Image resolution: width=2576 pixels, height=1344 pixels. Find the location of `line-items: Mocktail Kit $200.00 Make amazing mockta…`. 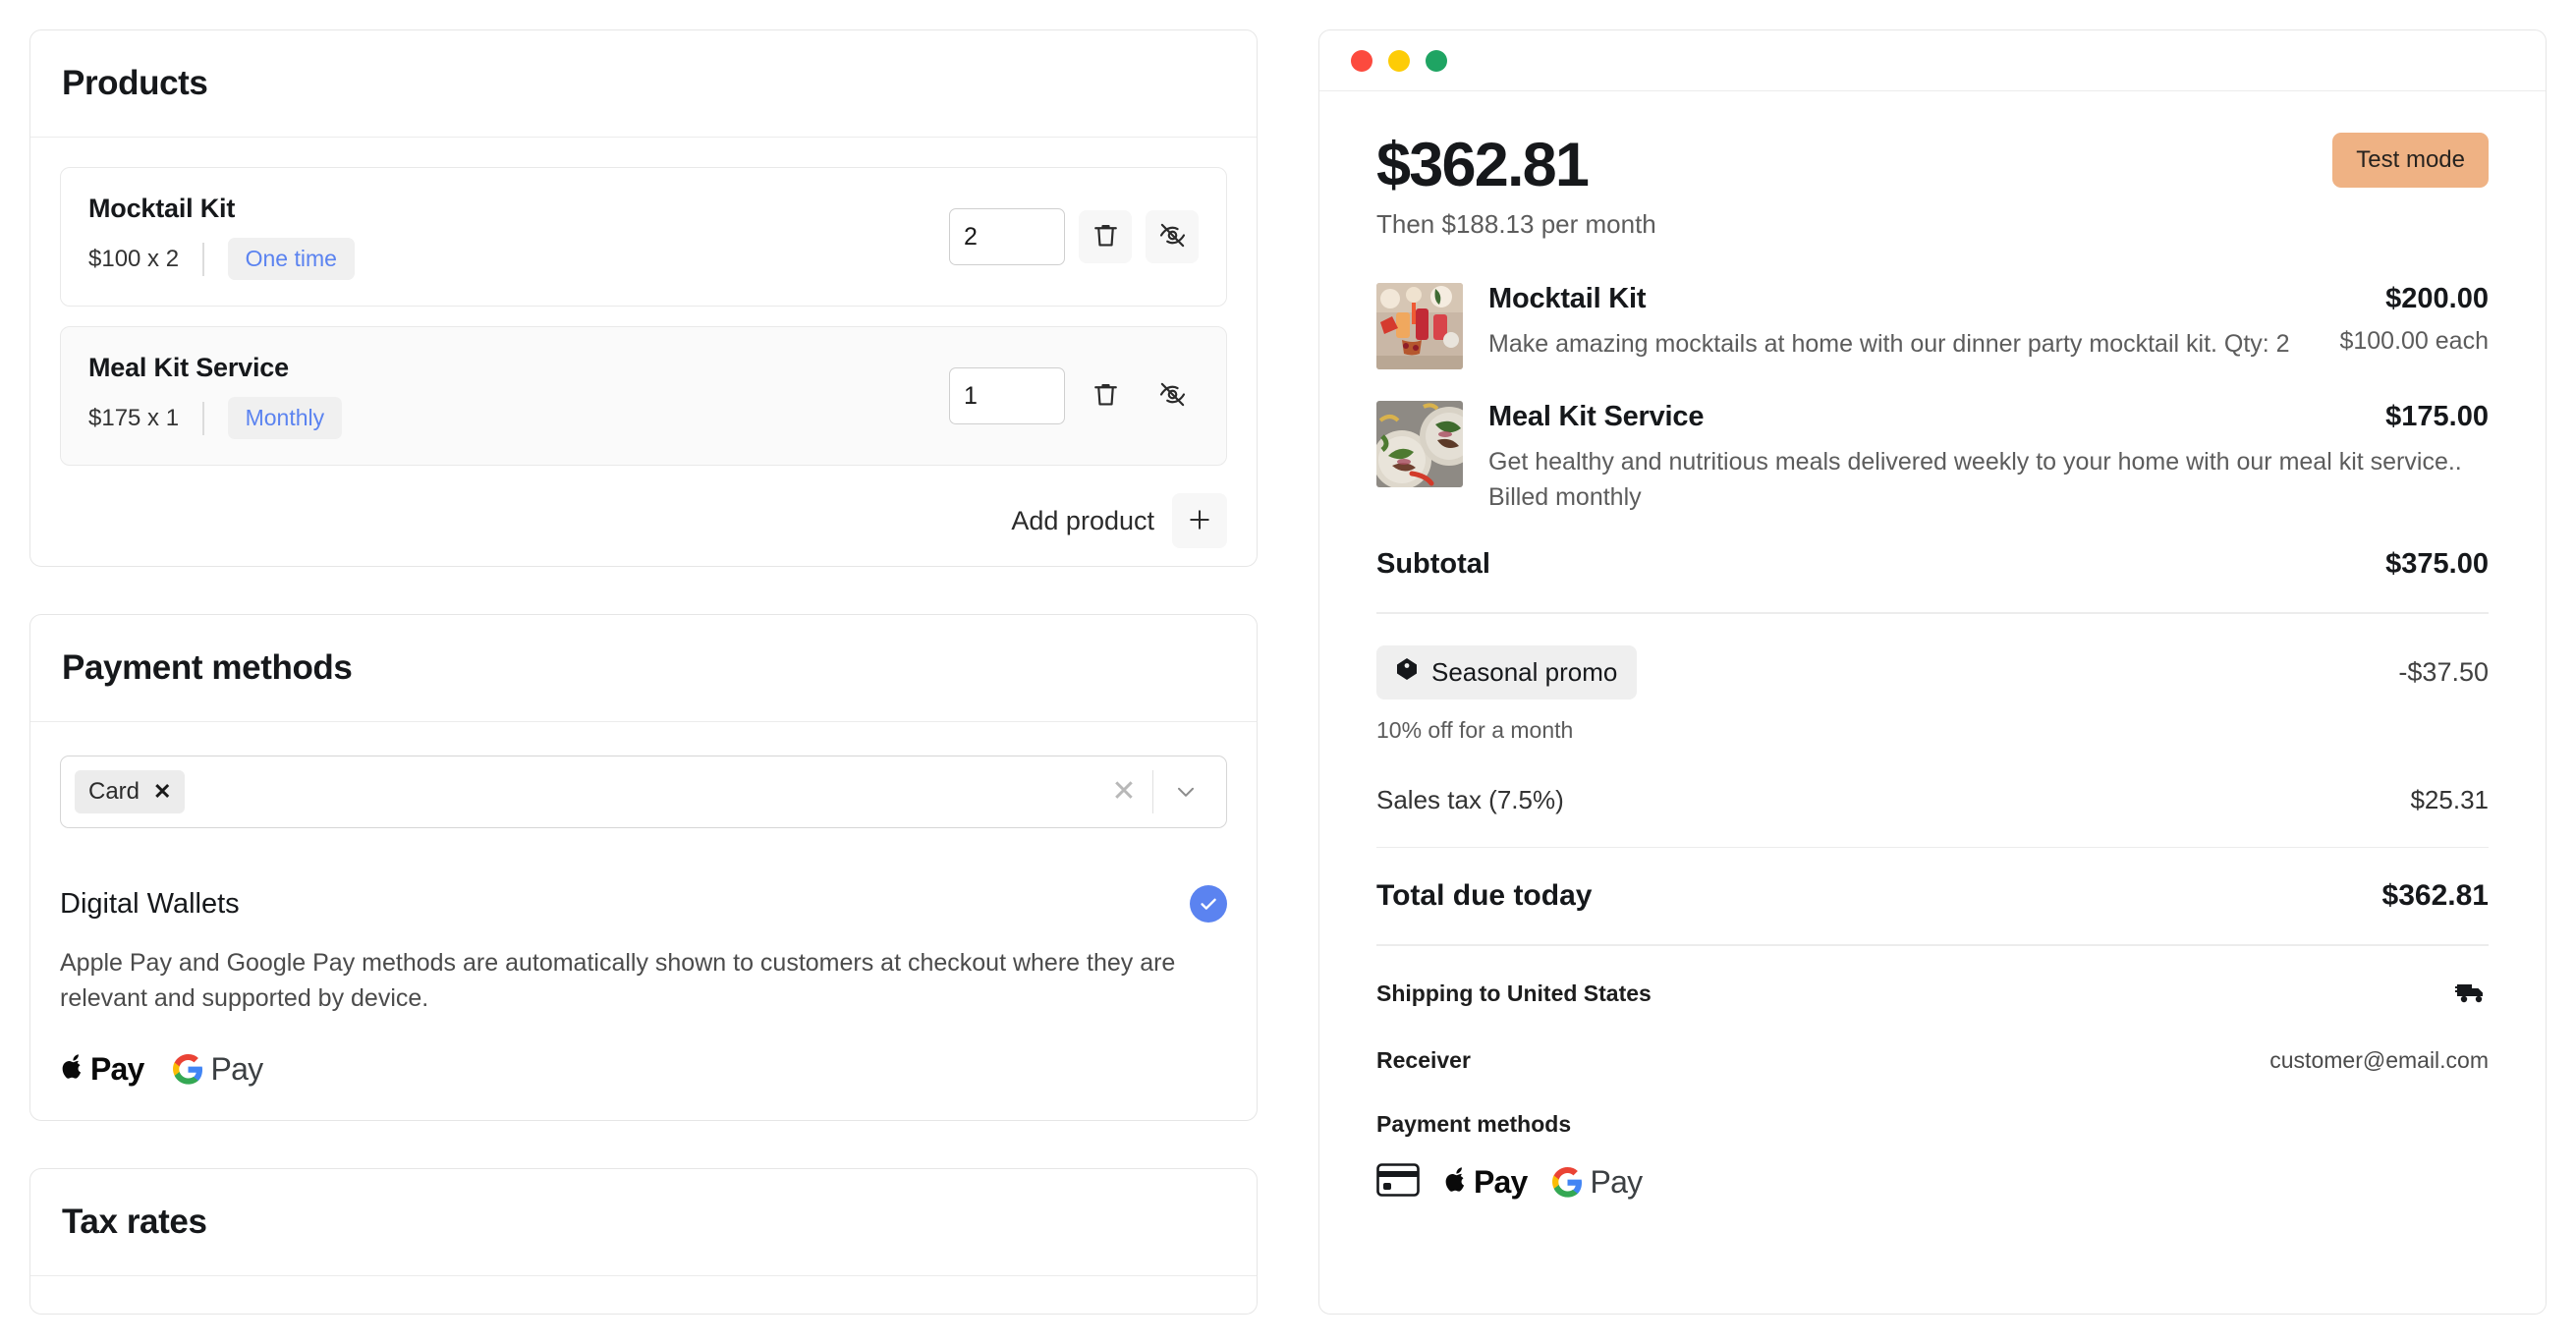

line-items: Mocktail Kit $200.00 Make amazing mockta… is located at coordinates (1932, 399).